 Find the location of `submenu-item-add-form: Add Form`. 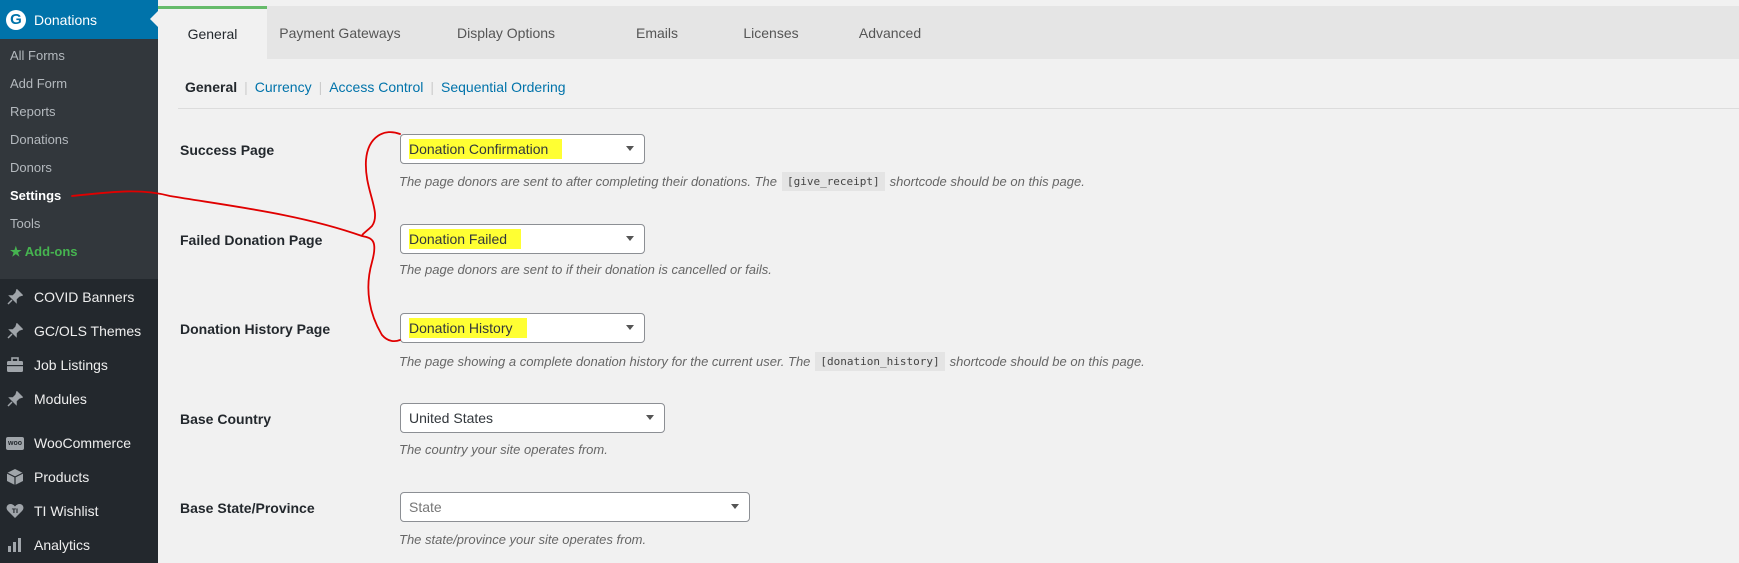

submenu-item-add-form: Add Form is located at coordinates (38, 83).